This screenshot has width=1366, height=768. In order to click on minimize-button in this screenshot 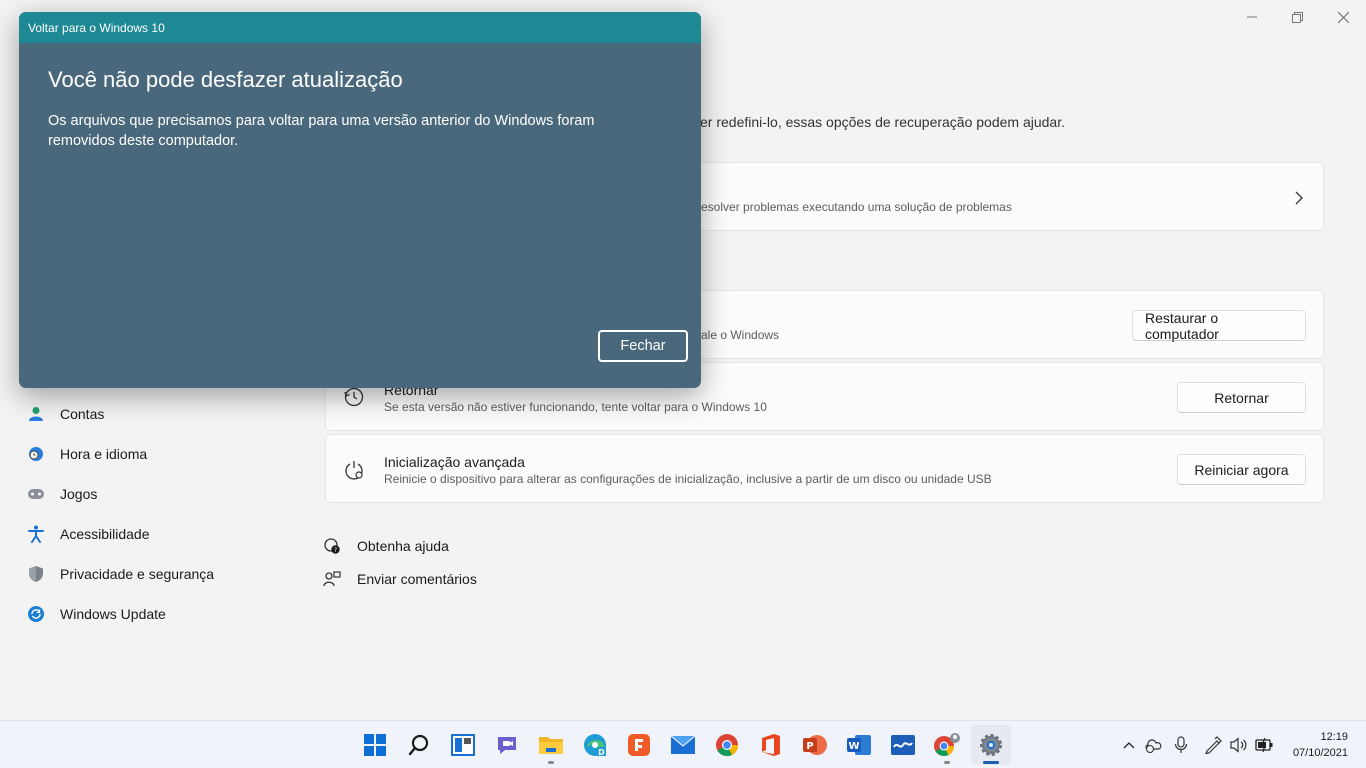, I will do `click(1252, 17)`.